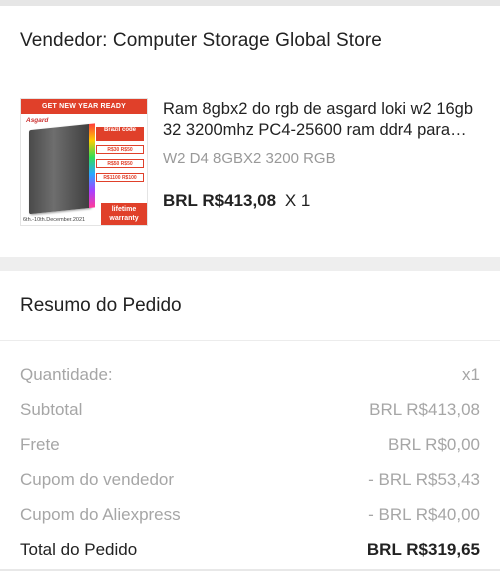 Image resolution: width=500 pixels, height=571 pixels. Describe the element at coordinates (62, 169) in the screenshot. I see `ram-module-image` at that location.